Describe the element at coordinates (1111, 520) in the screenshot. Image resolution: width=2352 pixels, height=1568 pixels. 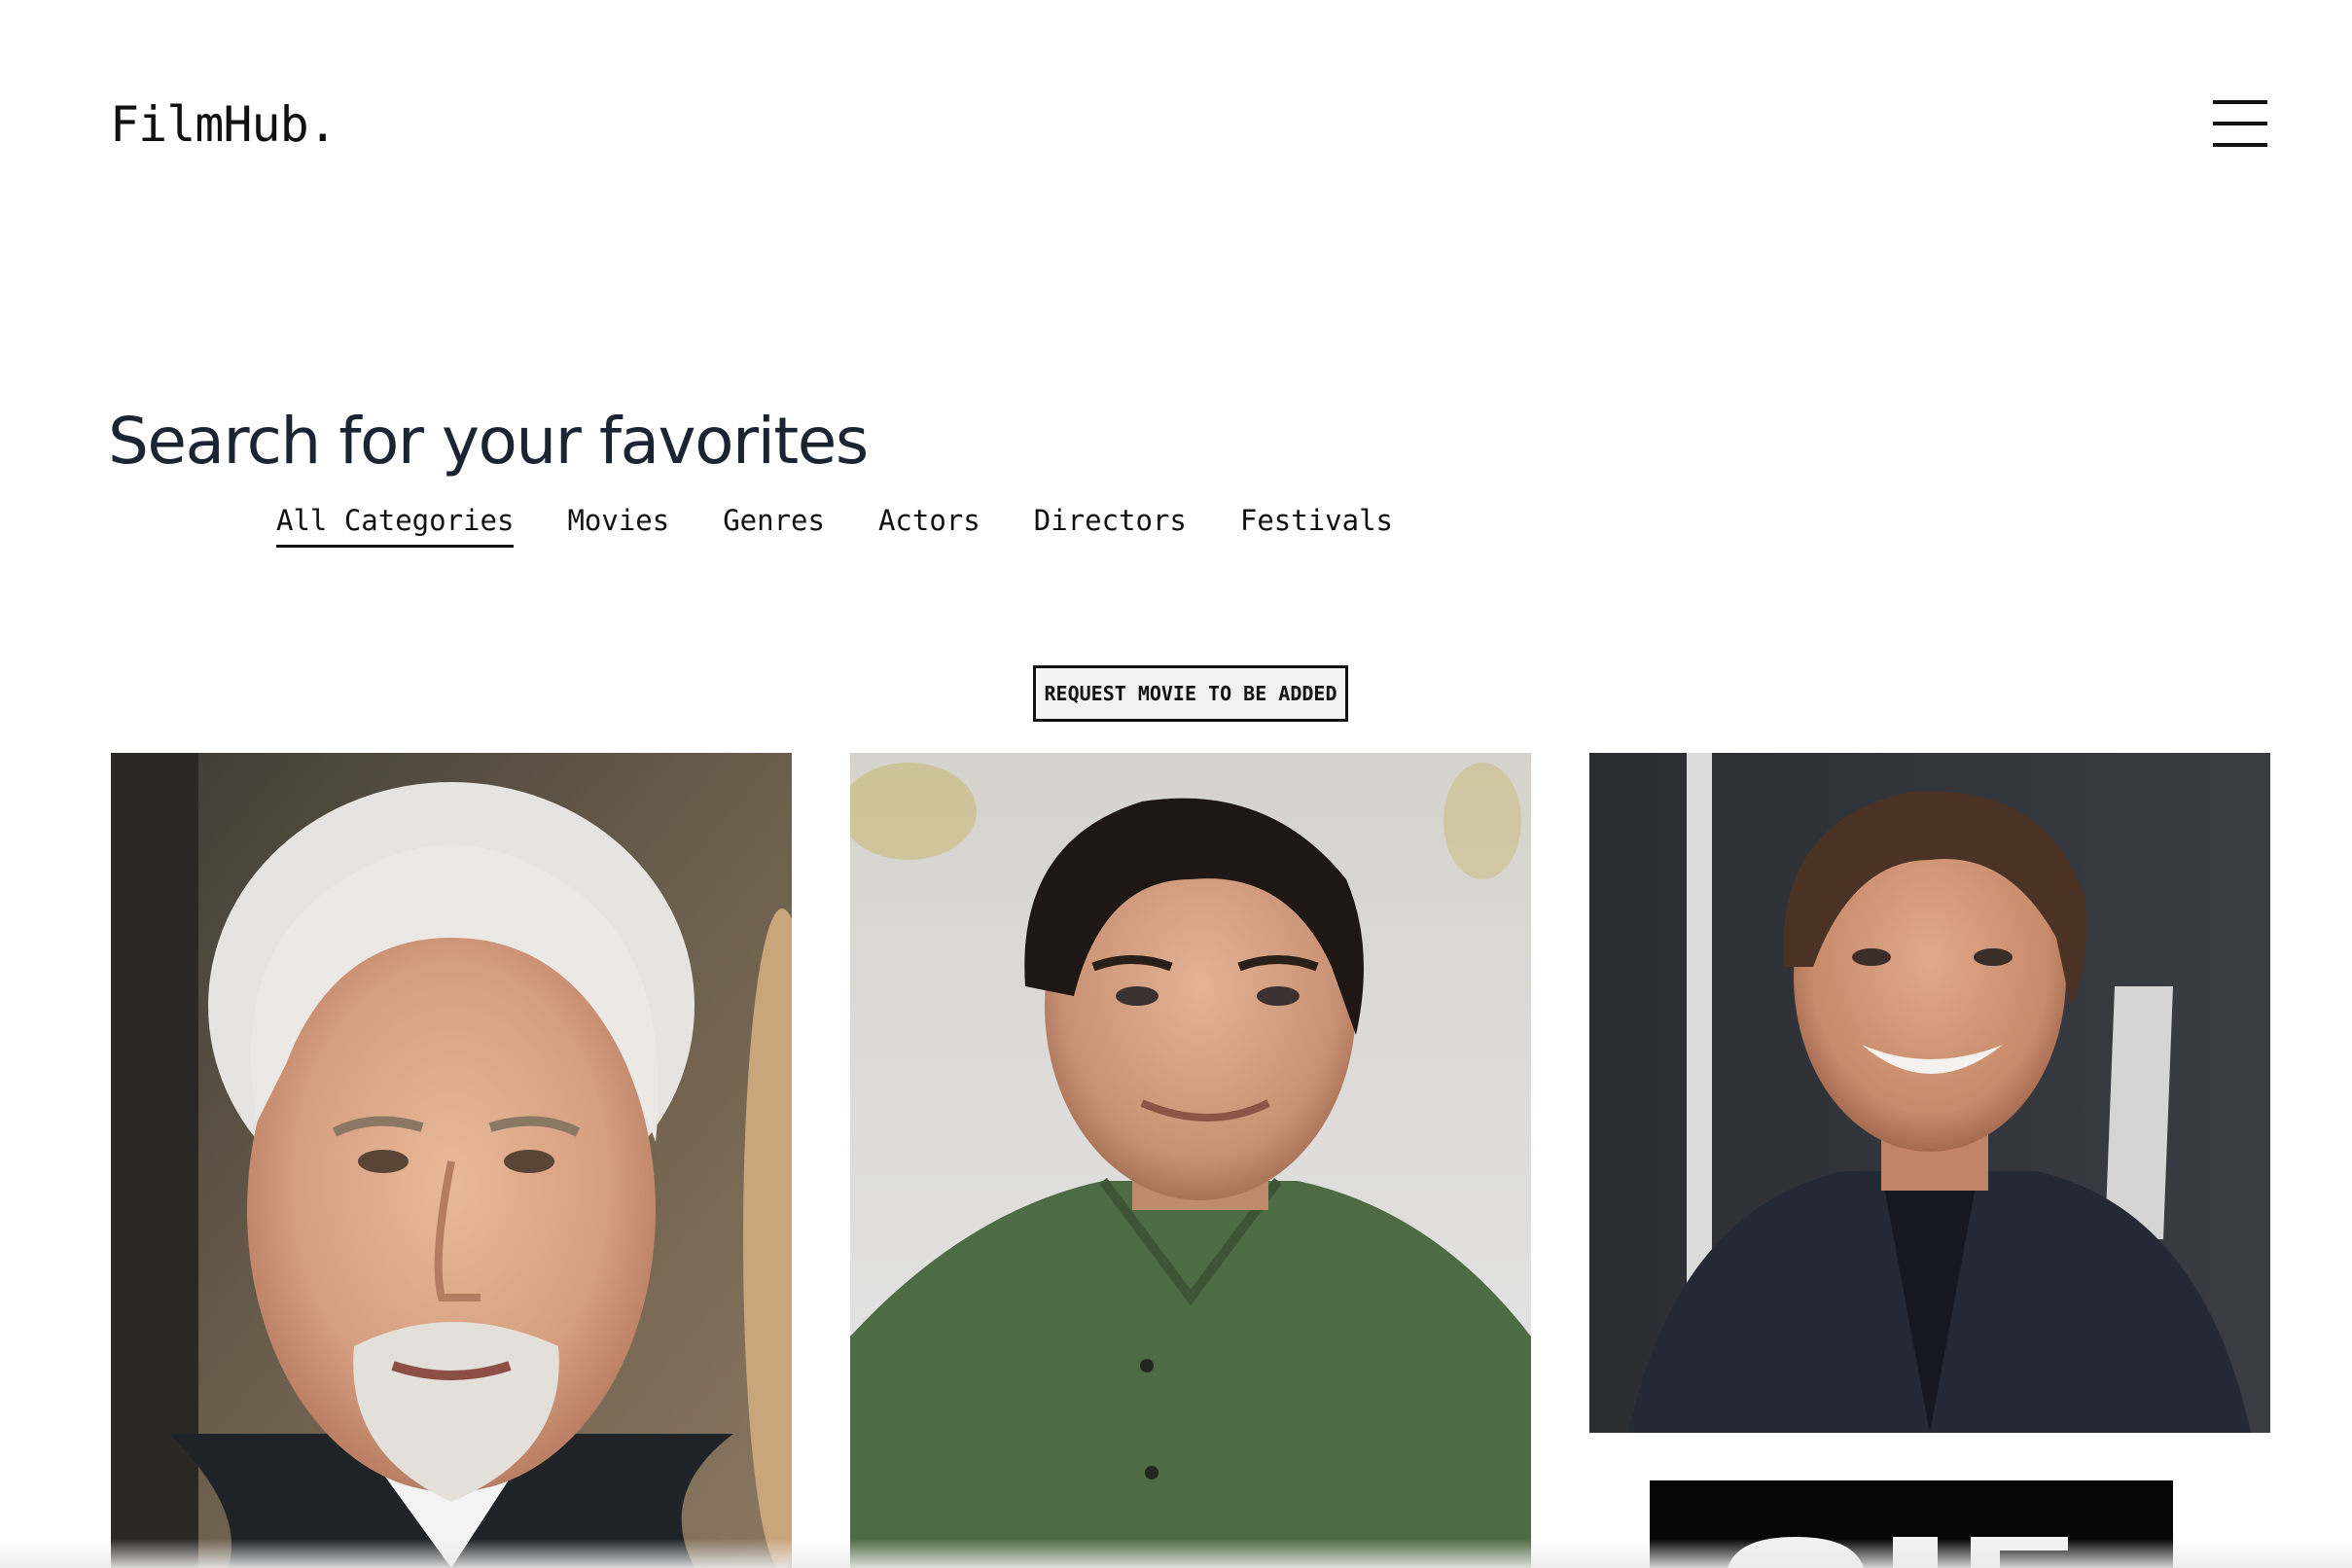
I see `tab-directors: Directors` at that location.